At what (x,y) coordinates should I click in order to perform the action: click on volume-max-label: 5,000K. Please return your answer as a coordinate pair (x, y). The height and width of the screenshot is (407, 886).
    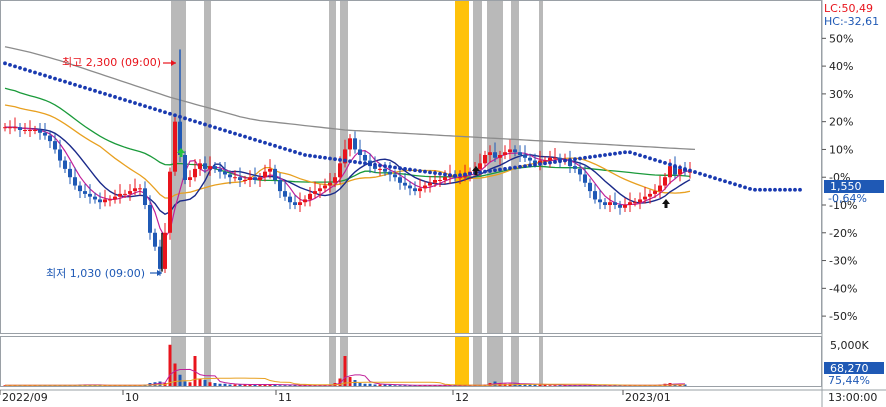
    Looking at the image, I should click on (849, 345).